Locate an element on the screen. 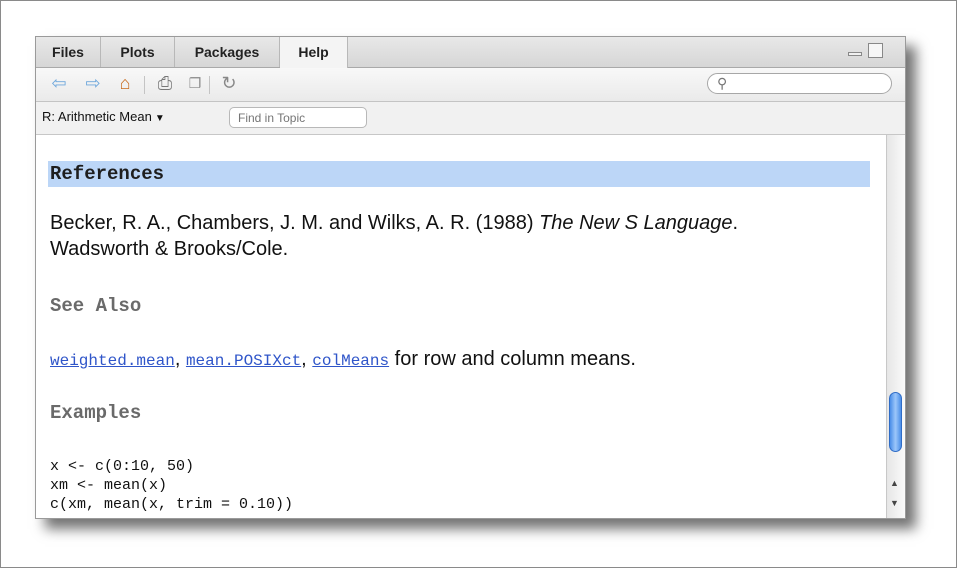 The height and width of the screenshot is (568, 957). tab-packages: Packages is located at coordinates (227, 52).